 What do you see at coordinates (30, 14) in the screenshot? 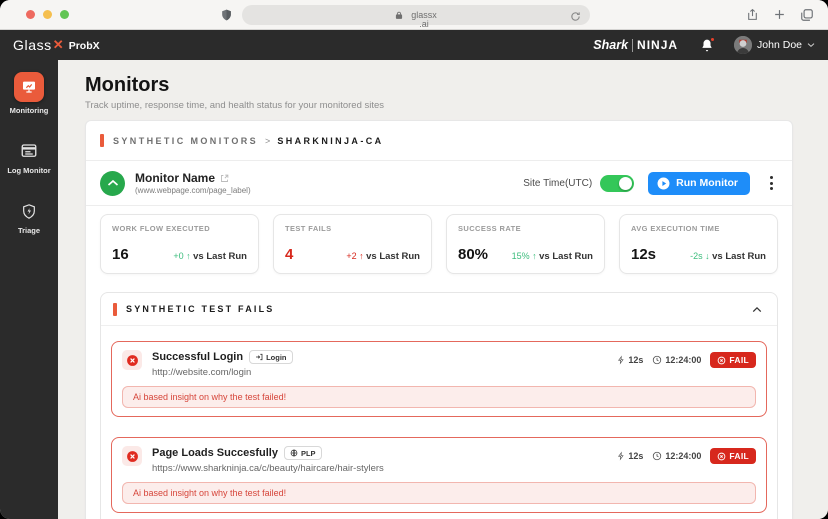
I see `close-window-button` at bounding box center [30, 14].